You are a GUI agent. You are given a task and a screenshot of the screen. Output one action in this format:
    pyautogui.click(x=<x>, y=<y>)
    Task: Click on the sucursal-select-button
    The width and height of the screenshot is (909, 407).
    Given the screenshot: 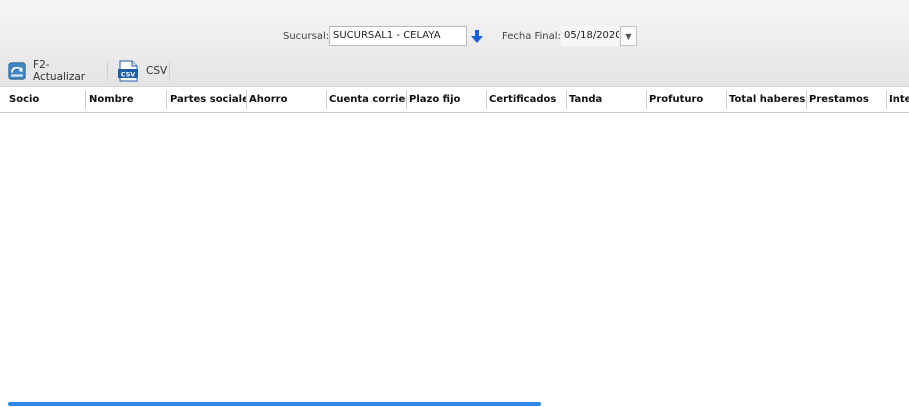 What is the action you would take?
    pyautogui.click(x=477, y=36)
    